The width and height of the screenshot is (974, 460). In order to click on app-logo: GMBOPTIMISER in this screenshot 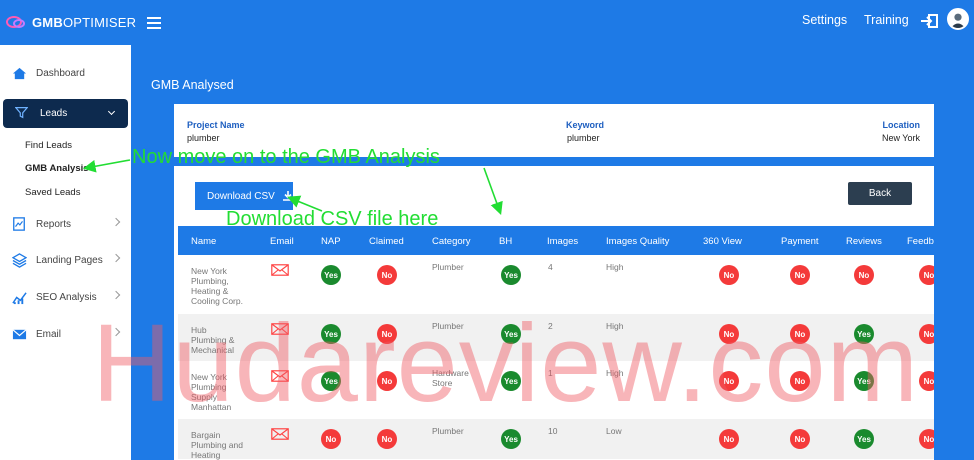, I will do `click(71, 22)`.